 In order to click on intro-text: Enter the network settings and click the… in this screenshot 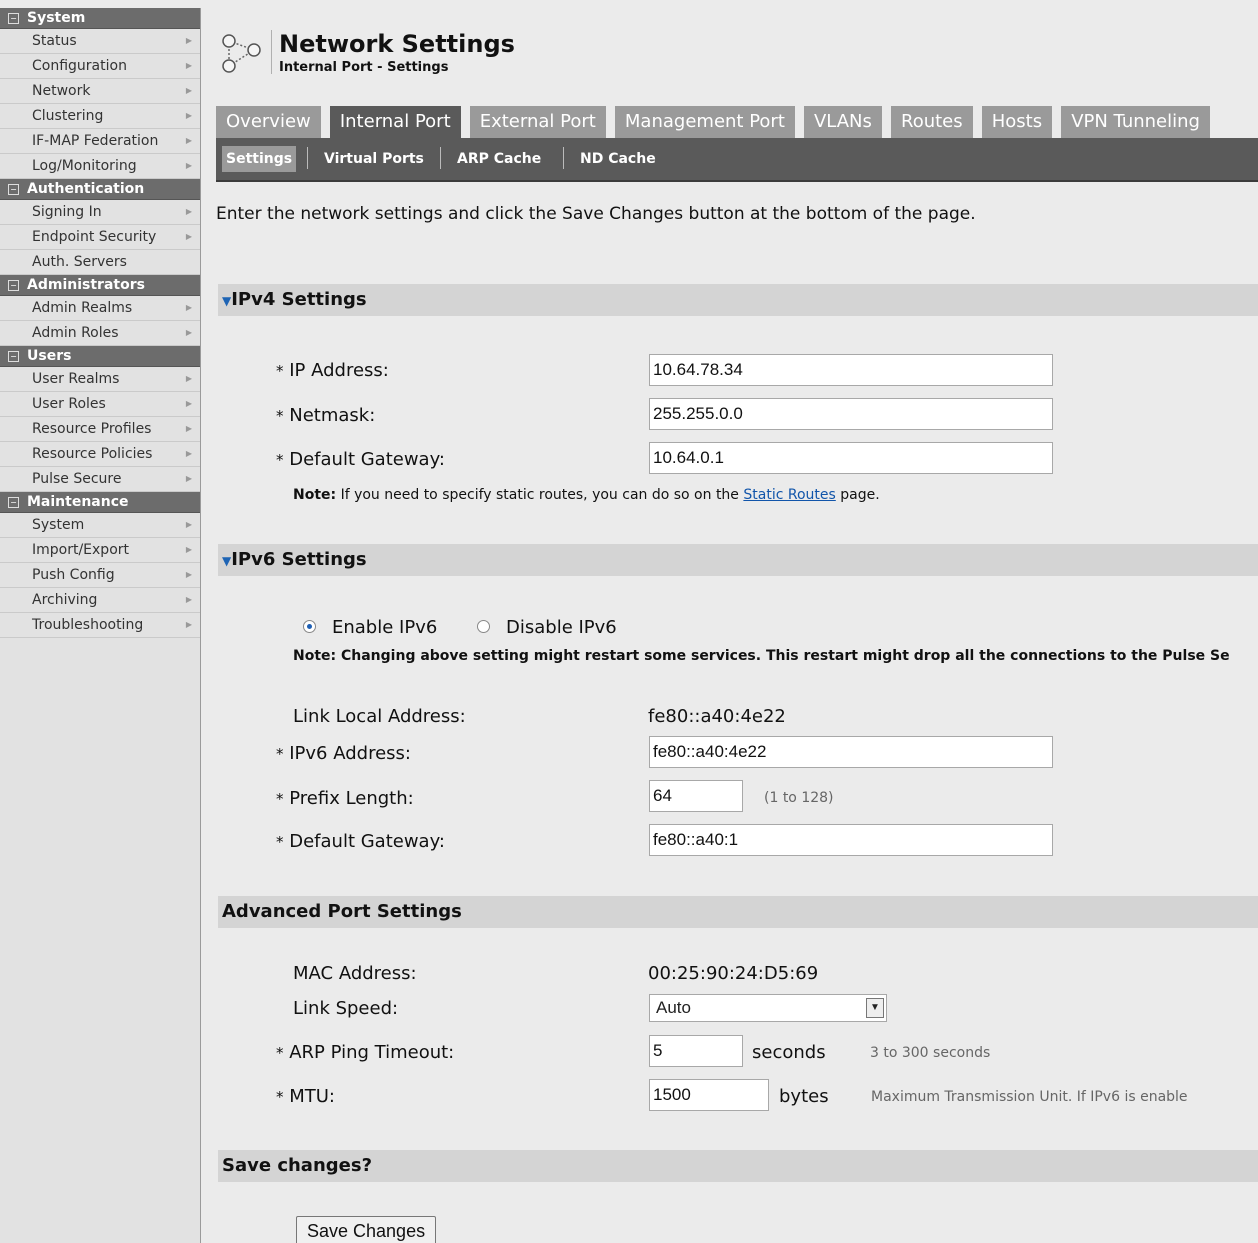, I will do `click(596, 214)`.